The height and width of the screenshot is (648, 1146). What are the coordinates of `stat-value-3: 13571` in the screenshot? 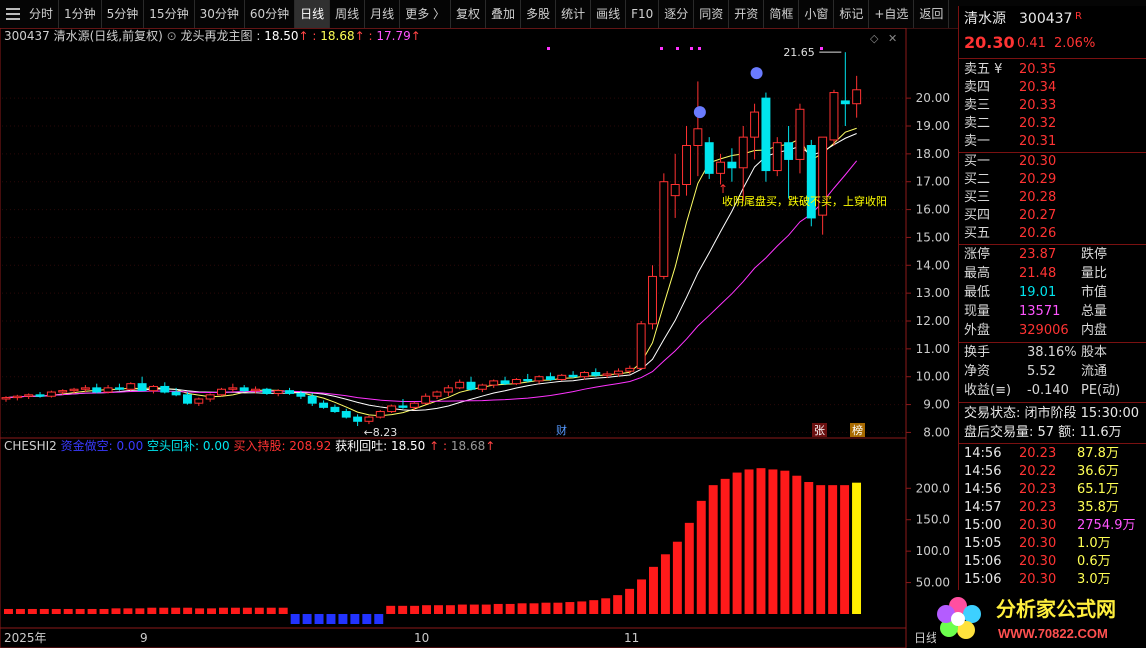 It's located at (1040, 311).